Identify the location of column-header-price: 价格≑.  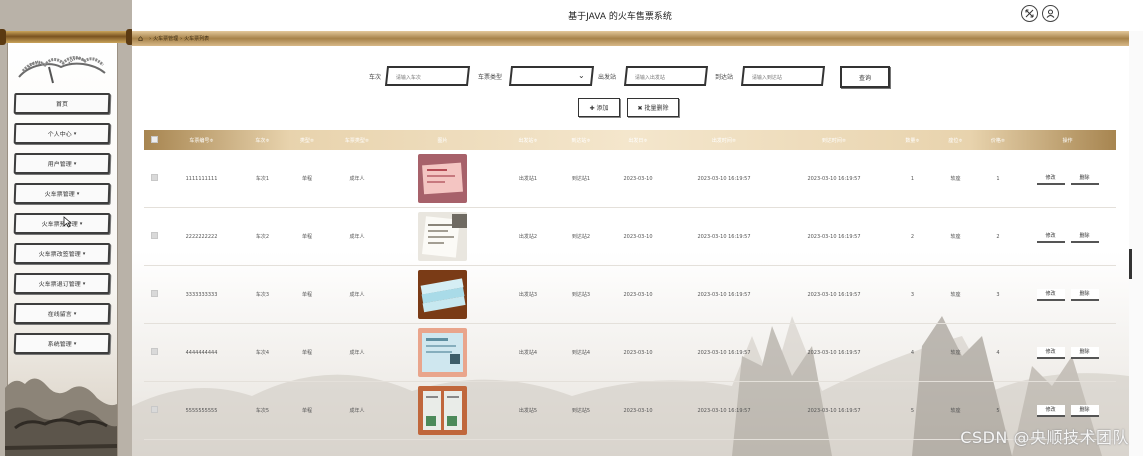
(998, 140).